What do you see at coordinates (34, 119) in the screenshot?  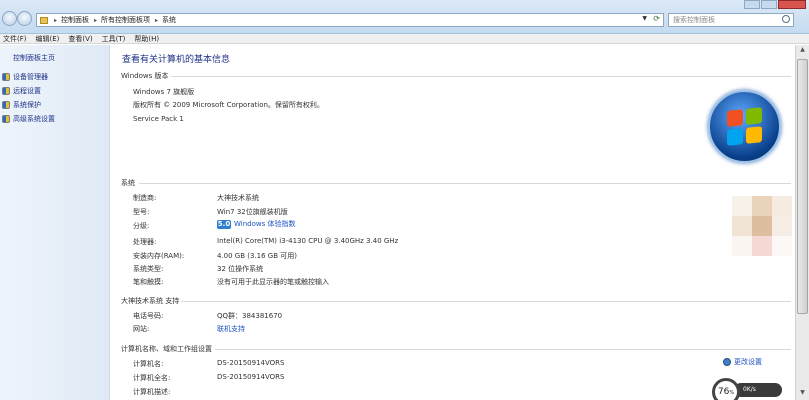 I see `sidebar-item-label: 高级系统设置` at bounding box center [34, 119].